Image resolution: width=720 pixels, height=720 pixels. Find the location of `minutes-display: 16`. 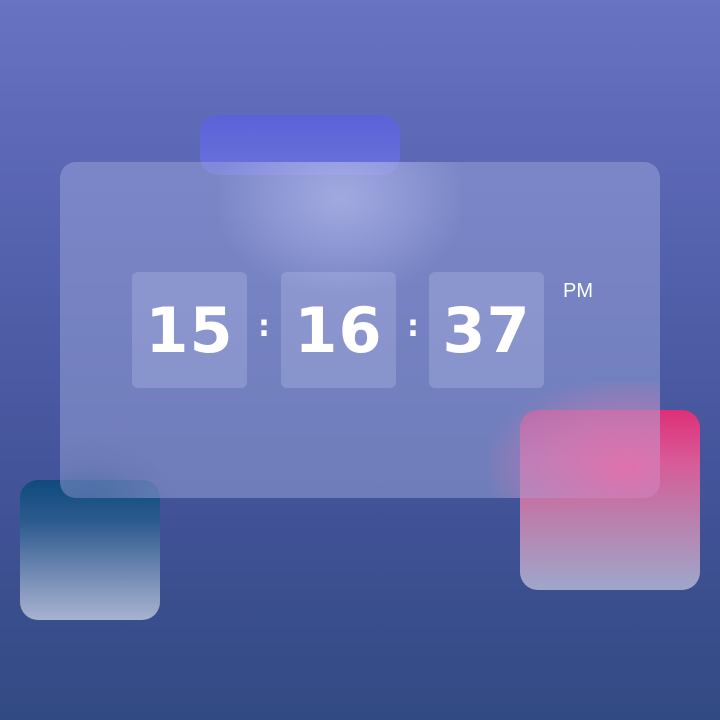

minutes-display: 16 is located at coordinates (338, 330).